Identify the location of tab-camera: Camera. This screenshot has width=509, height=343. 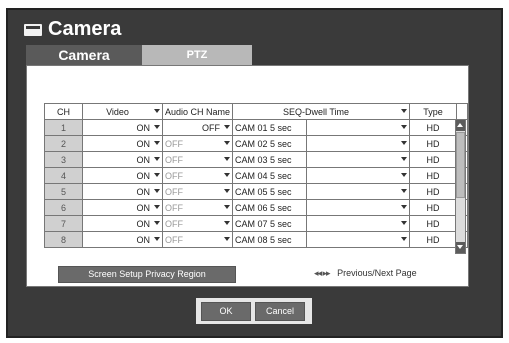
(84, 55).